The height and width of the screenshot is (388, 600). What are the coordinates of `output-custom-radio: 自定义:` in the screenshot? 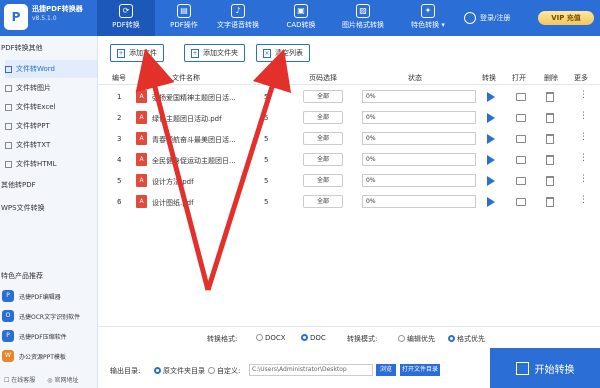 It's located at (224, 371).